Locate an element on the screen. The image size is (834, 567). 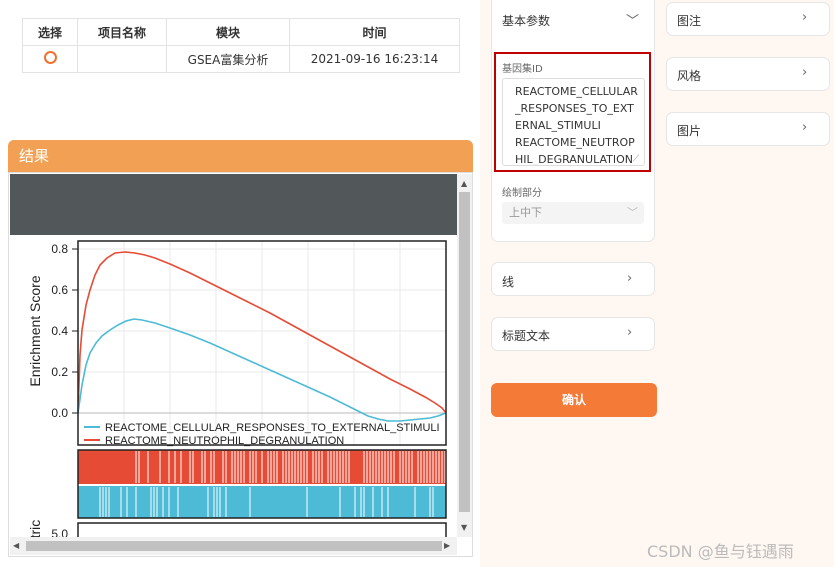
draw-part-select: 上中下 ﹀ is located at coordinates (573, 213).